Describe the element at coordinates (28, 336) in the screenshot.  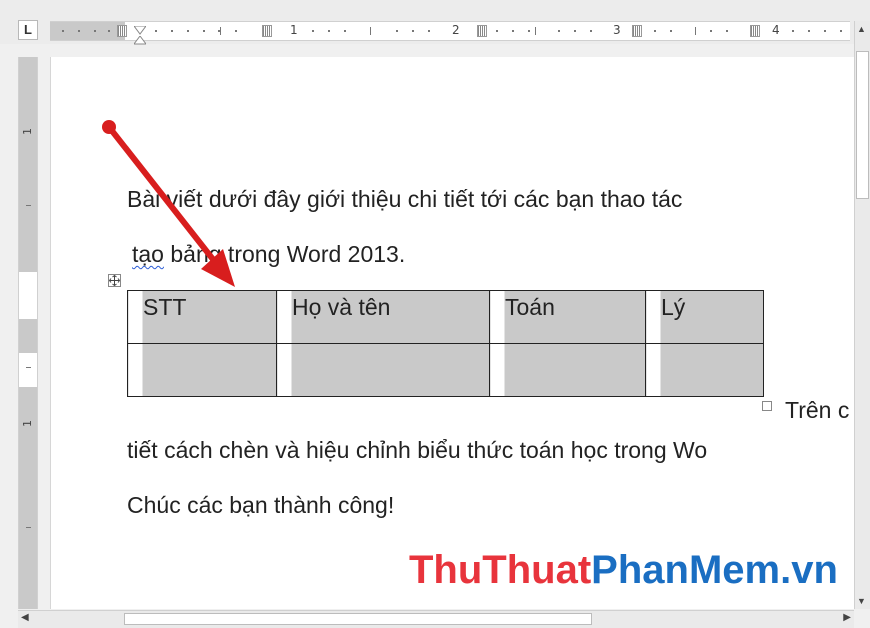
I see `row-boundary-area` at that location.